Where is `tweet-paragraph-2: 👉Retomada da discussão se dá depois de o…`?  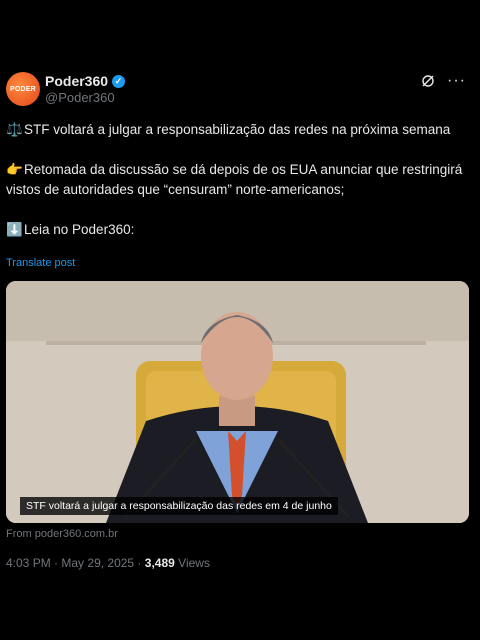 tweet-paragraph-2: 👉Retomada da discussão se dá depois de o… is located at coordinates (234, 179).